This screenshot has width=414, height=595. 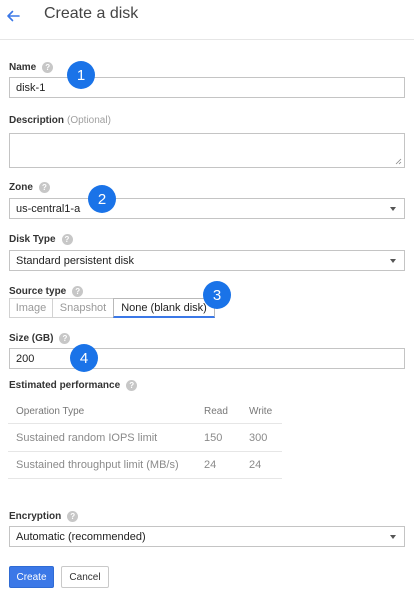 I want to click on write-cell: 300, so click(x=258, y=437).